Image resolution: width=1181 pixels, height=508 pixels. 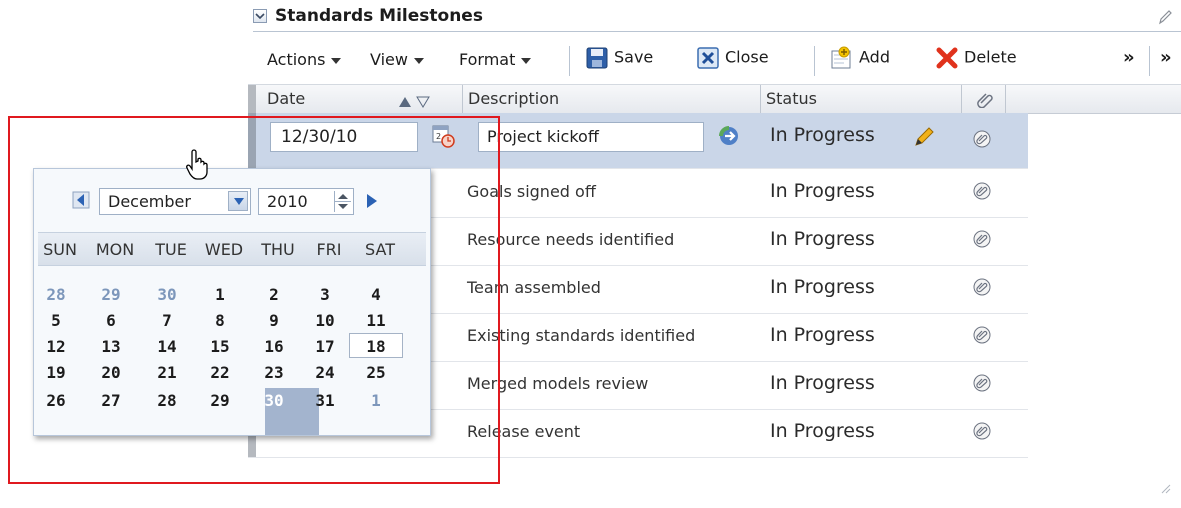 What do you see at coordinates (513, 98) in the screenshot?
I see `column-header-description: Description` at bounding box center [513, 98].